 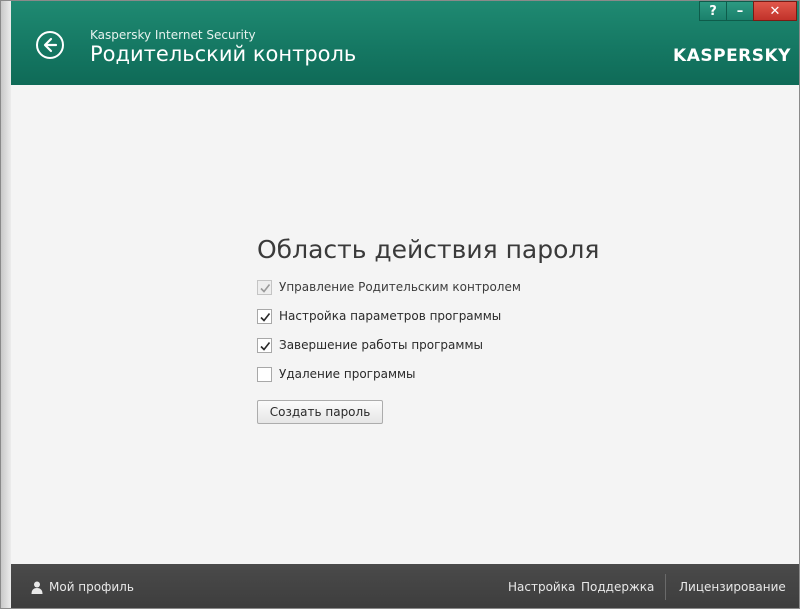 What do you see at coordinates (665, 587) in the screenshot?
I see `footer-divider` at bounding box center [665, 587].